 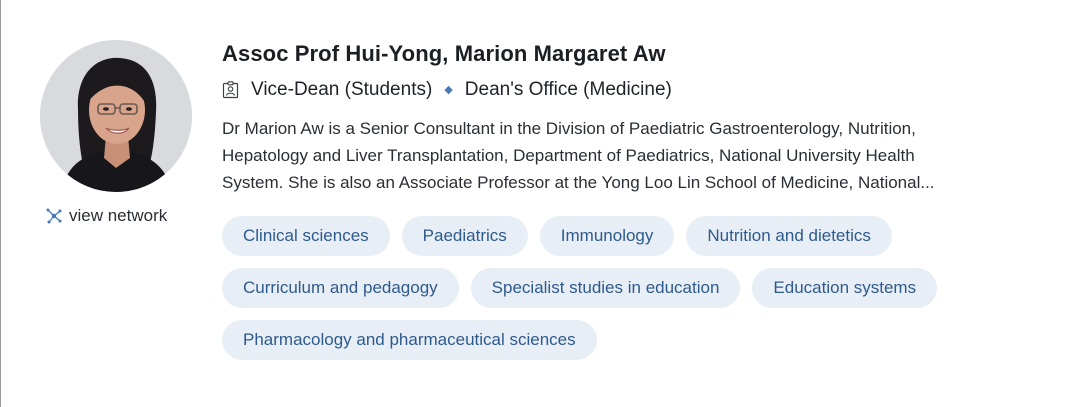 What do you see at coordinates (605, 288) in the screenshot?
I see `tag-specialist-studies-in-education: Specialist studies in education` at bounding box center [605, 288].